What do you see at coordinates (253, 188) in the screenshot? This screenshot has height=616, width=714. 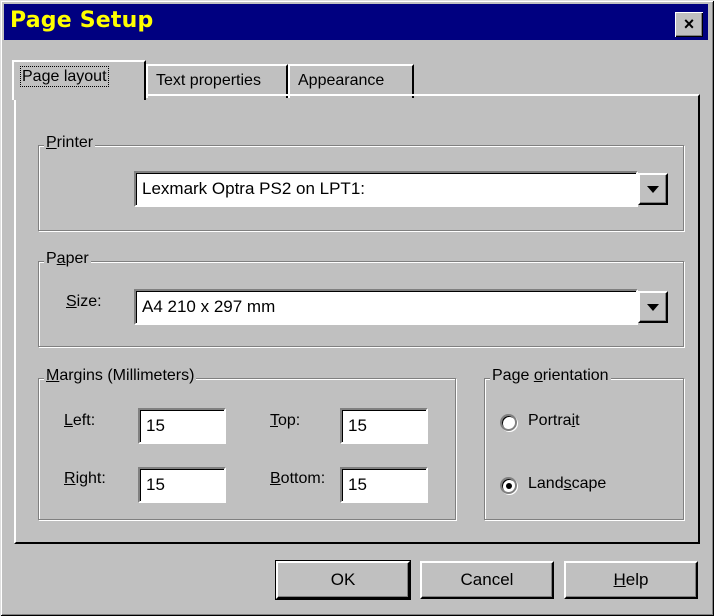 I see `printer-selected-value: Lexmark Optra PS2 on LPT1:` at bounding box center [253, 188].